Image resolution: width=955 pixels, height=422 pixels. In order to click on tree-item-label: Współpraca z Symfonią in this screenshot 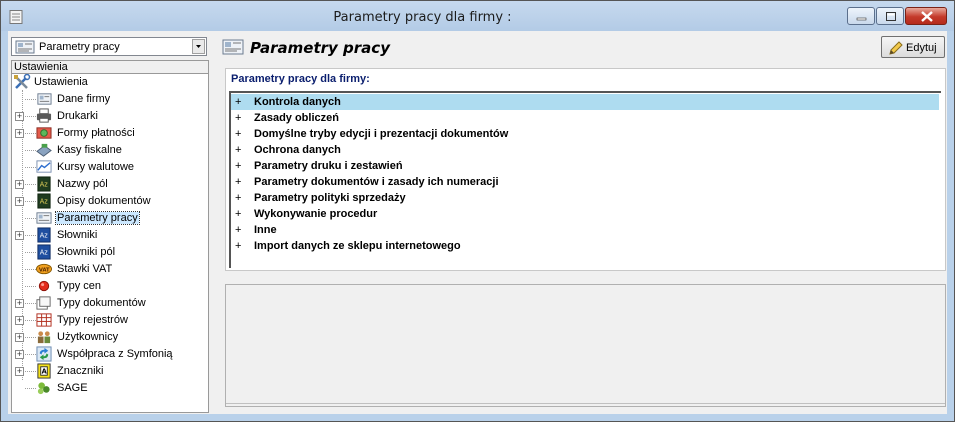, I will do `click(115, 354)`.